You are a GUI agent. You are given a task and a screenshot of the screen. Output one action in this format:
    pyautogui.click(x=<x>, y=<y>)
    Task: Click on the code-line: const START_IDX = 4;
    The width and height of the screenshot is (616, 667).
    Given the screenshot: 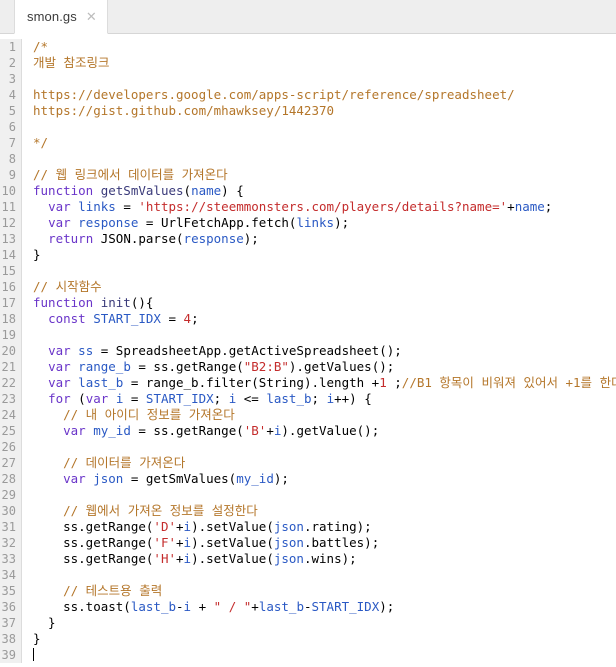 What is the action you would take?
    pyautogui.click(x=324, y=319)
    